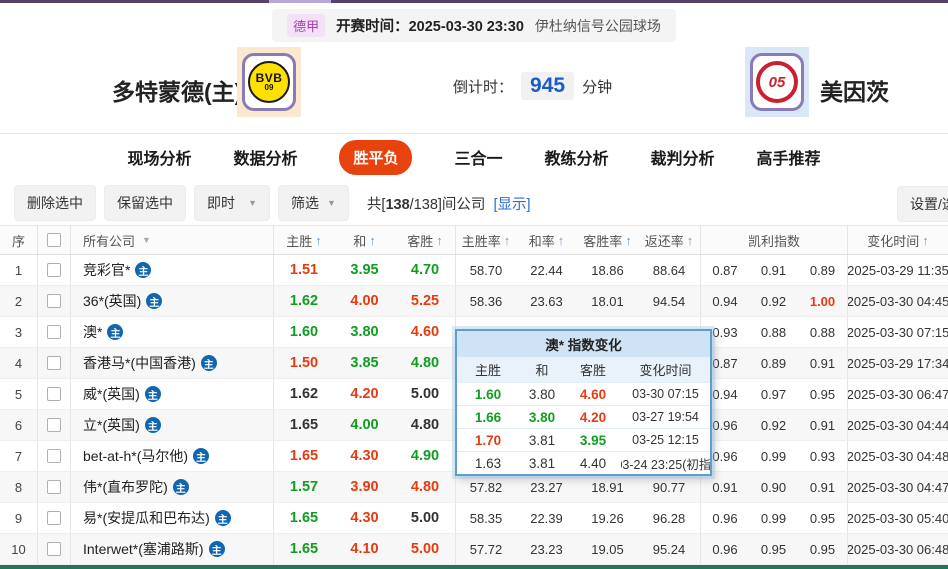  I want to click on draw-odds: 3.85, so click(364, 363).